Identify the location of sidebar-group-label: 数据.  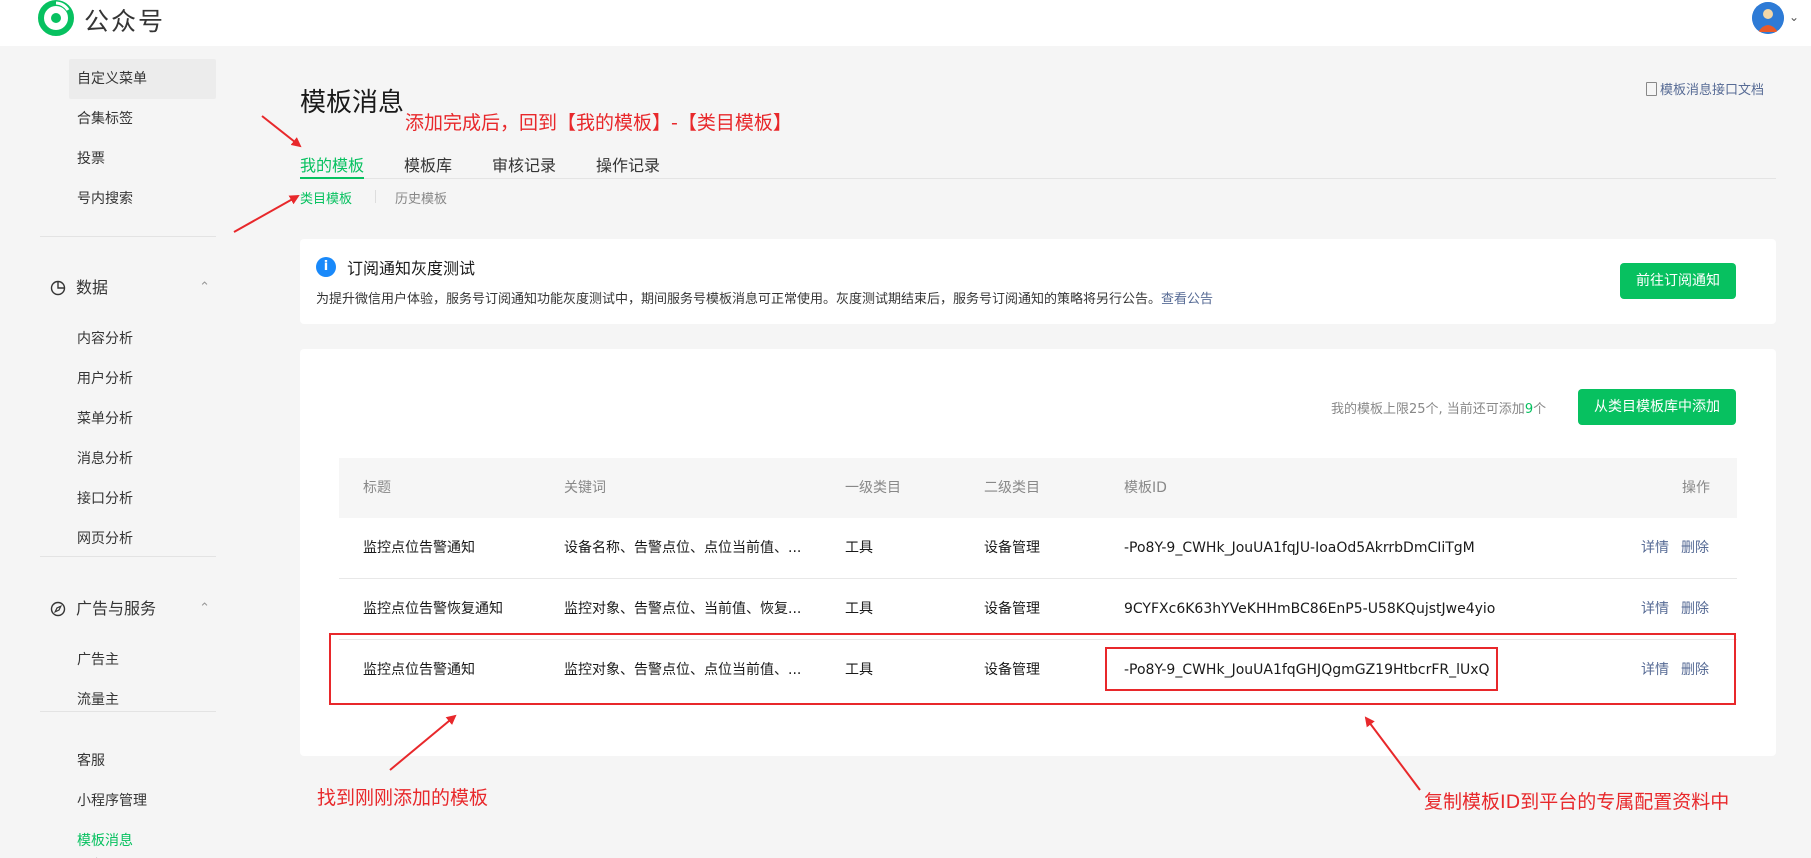
(92, 287).